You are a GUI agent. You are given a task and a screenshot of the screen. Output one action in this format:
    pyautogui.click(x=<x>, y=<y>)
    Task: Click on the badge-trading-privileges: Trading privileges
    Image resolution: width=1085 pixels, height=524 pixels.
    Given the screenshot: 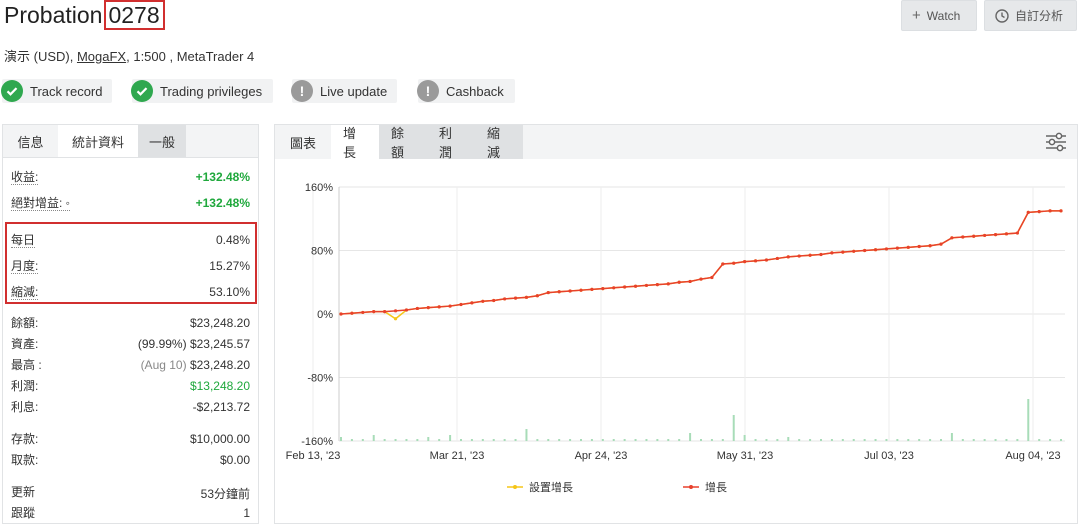 What is the action you would take?
    pyautogui.click(x=202, y=91)
    